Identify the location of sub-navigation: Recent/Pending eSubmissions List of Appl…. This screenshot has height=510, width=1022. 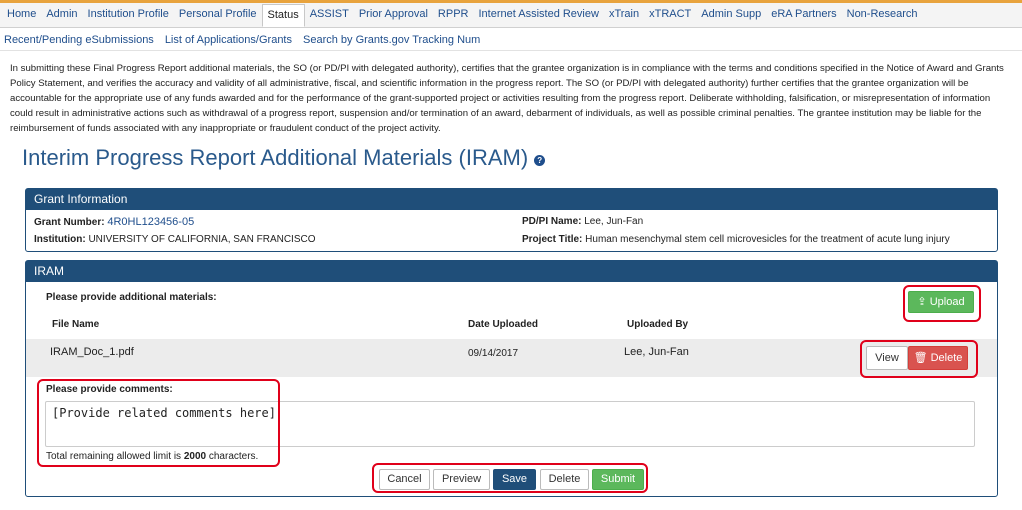
(511, 40).